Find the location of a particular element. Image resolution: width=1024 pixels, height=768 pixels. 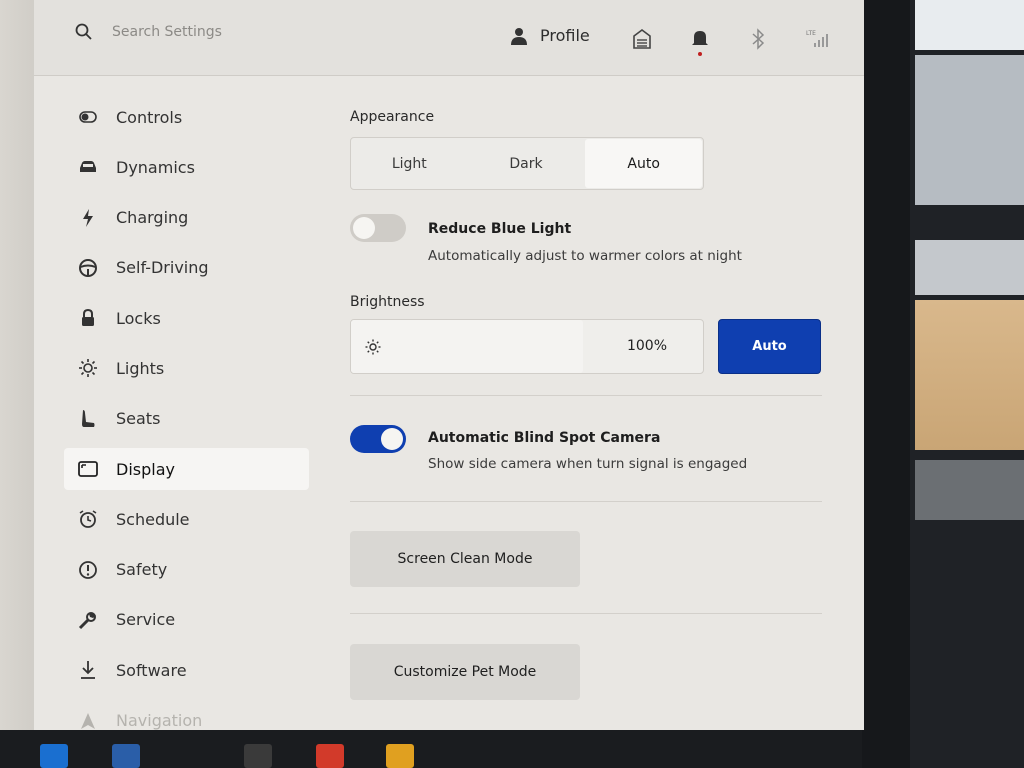

toggle-icon is located at coordinates (88, 117).